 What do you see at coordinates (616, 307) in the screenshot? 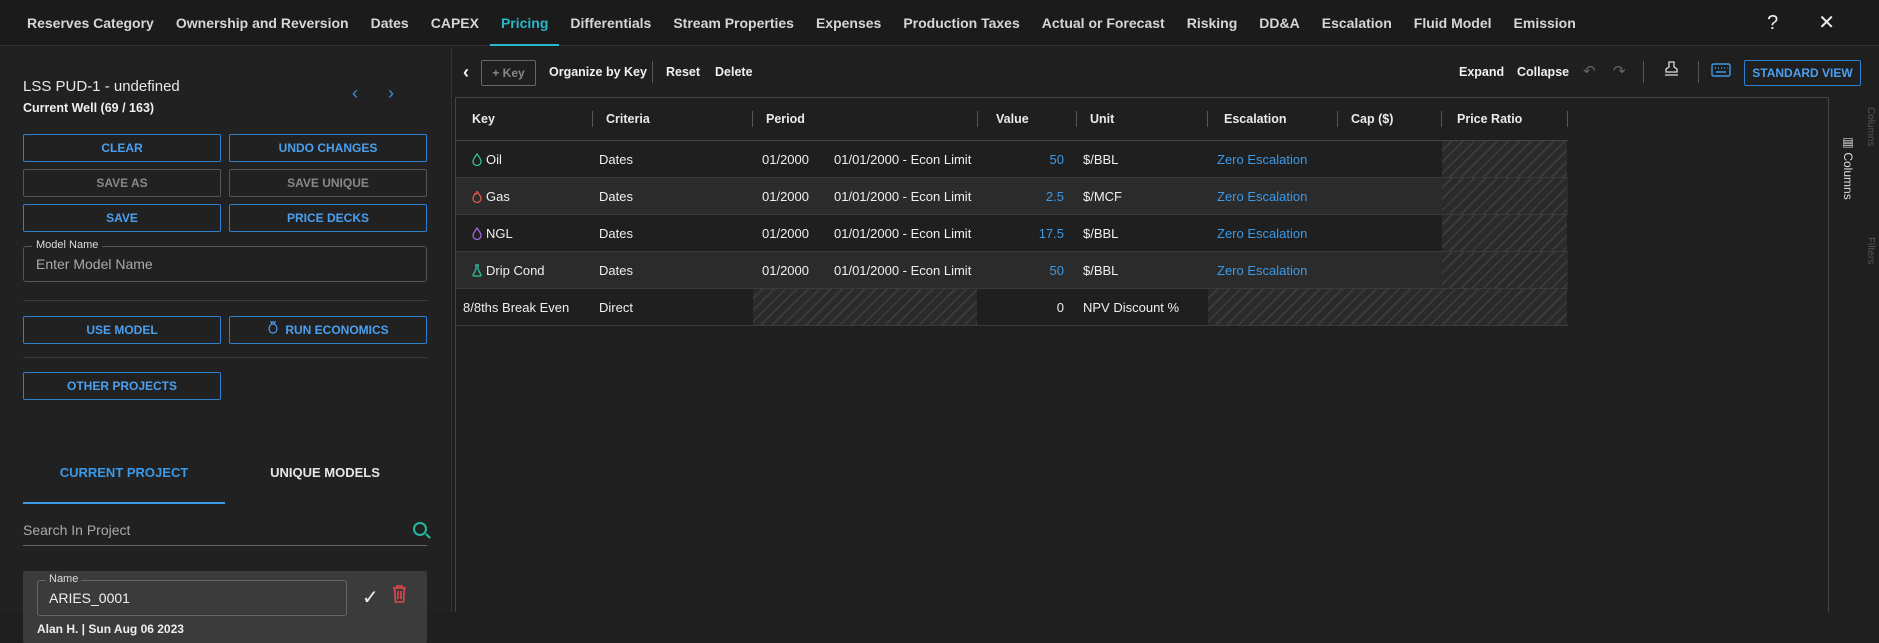
I see `row-criteria: Direct` at bounding box center [616, 307].